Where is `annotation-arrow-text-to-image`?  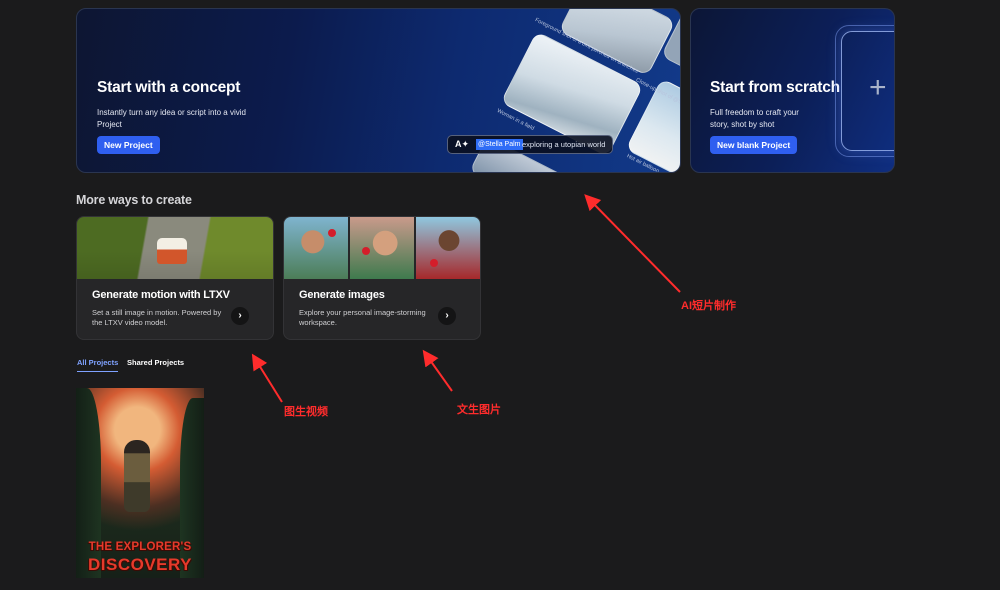
annotation-arrow-text-to-image is located at coordinates (437, 370).